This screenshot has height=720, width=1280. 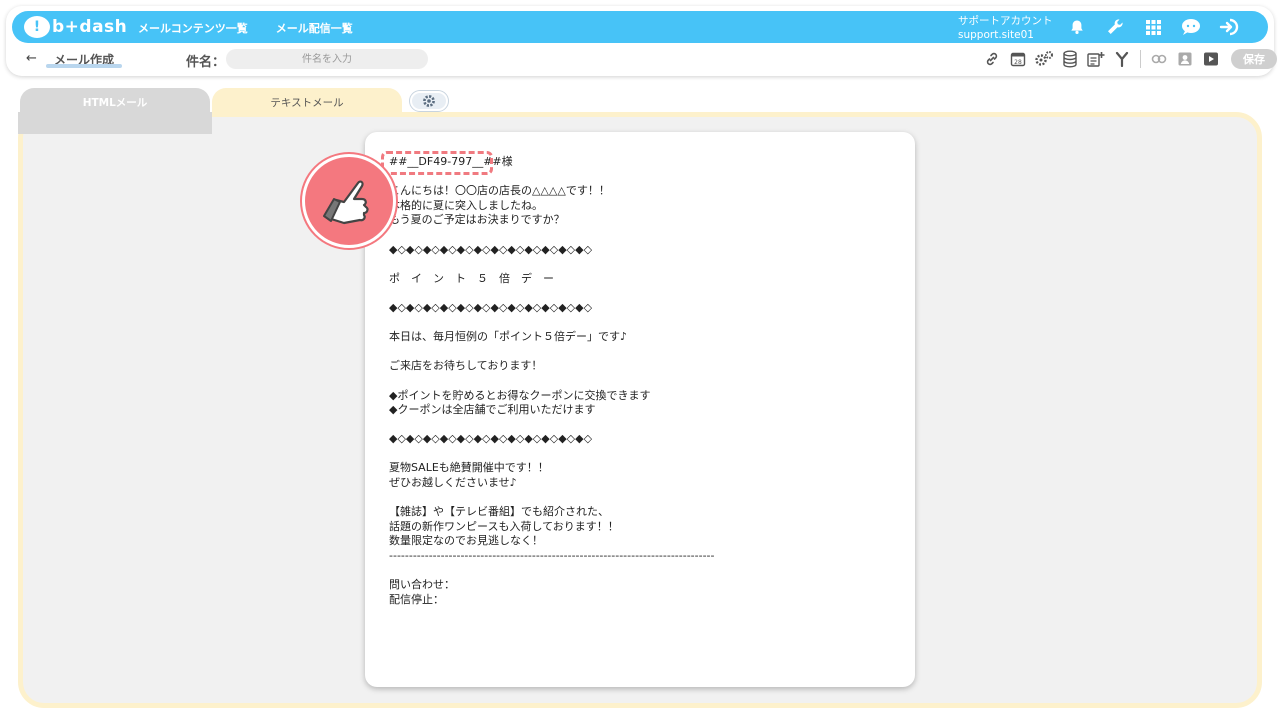 I want to click on editor-tools: 28 保存, so click(x=1129, y=59).